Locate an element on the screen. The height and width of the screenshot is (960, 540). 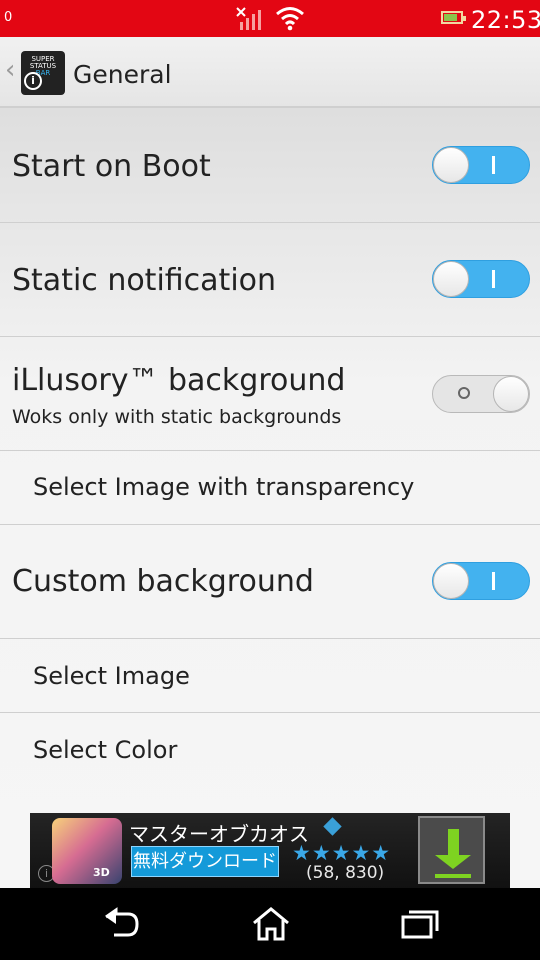
start-on-boot-label: Start on Boot is located at coordinates (111, 166).